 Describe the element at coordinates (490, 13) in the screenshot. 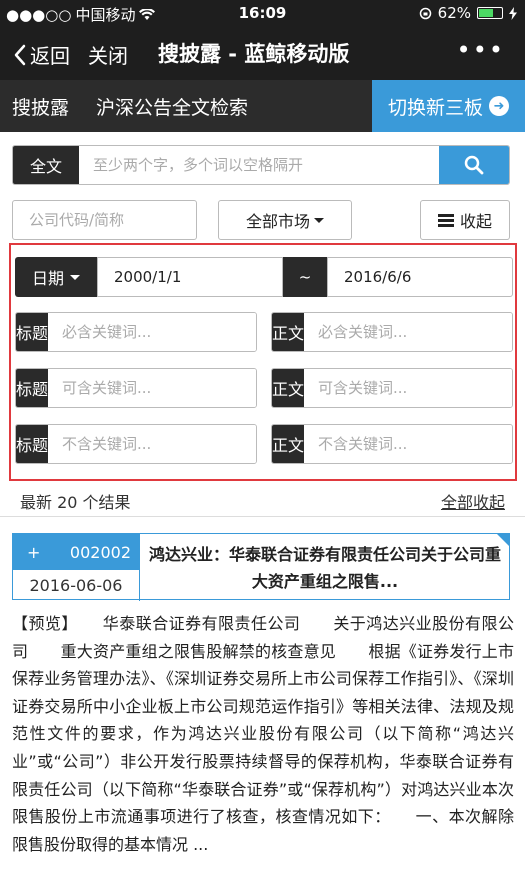

I see `battery-icon` at that location.